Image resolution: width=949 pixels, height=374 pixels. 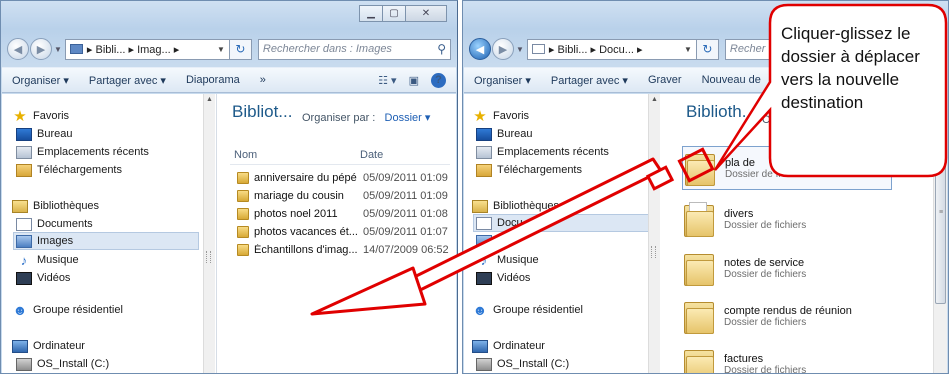 I want to click on drag-arrow-head, so click(x=368, y=291).